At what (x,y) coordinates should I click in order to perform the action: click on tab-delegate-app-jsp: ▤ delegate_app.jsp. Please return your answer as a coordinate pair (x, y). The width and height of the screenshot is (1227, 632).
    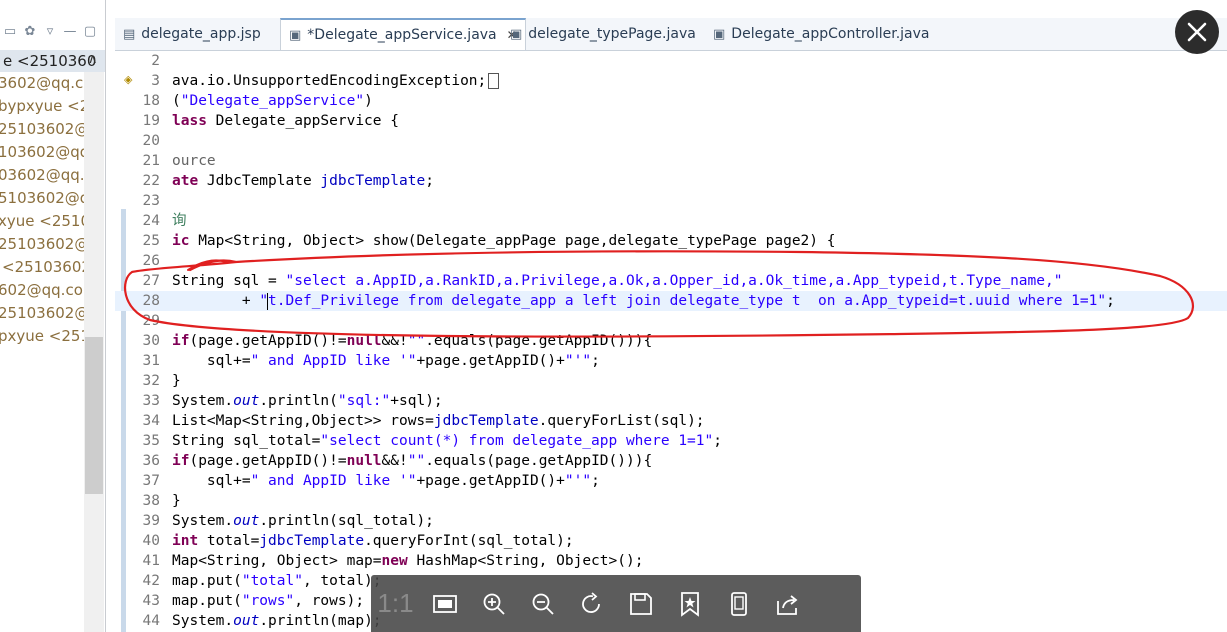
    Looking at the image, I should click on (192, 34).